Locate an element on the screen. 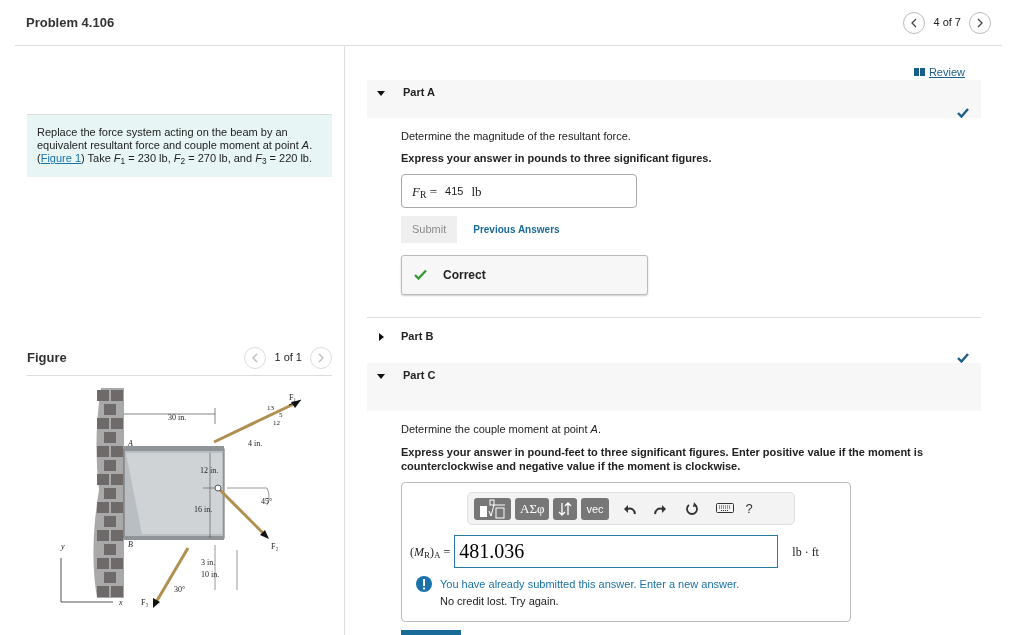 The image size is (1024, 635). arrows-button is located at coordinates (565, 508).